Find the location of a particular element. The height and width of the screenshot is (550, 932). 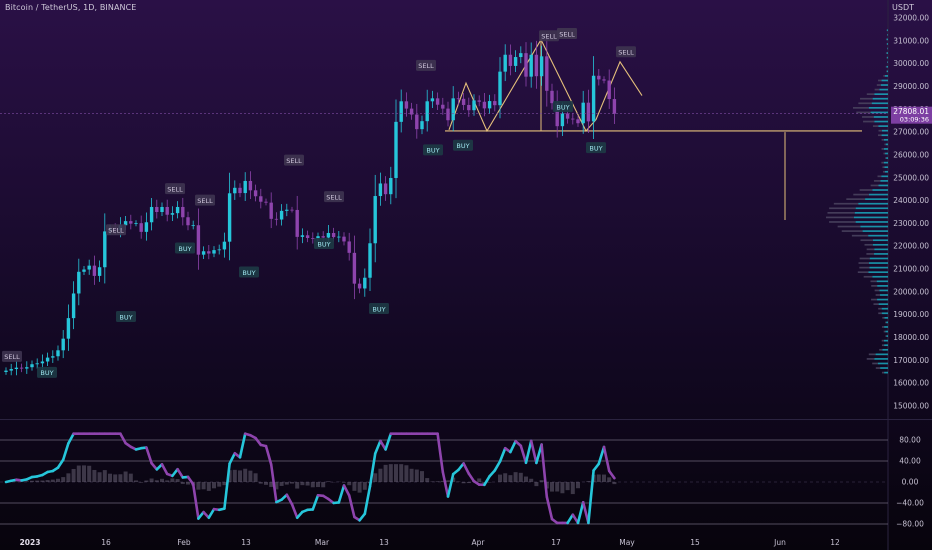

osc-tick-label: 80.00 is located at coordinates (910, 440).